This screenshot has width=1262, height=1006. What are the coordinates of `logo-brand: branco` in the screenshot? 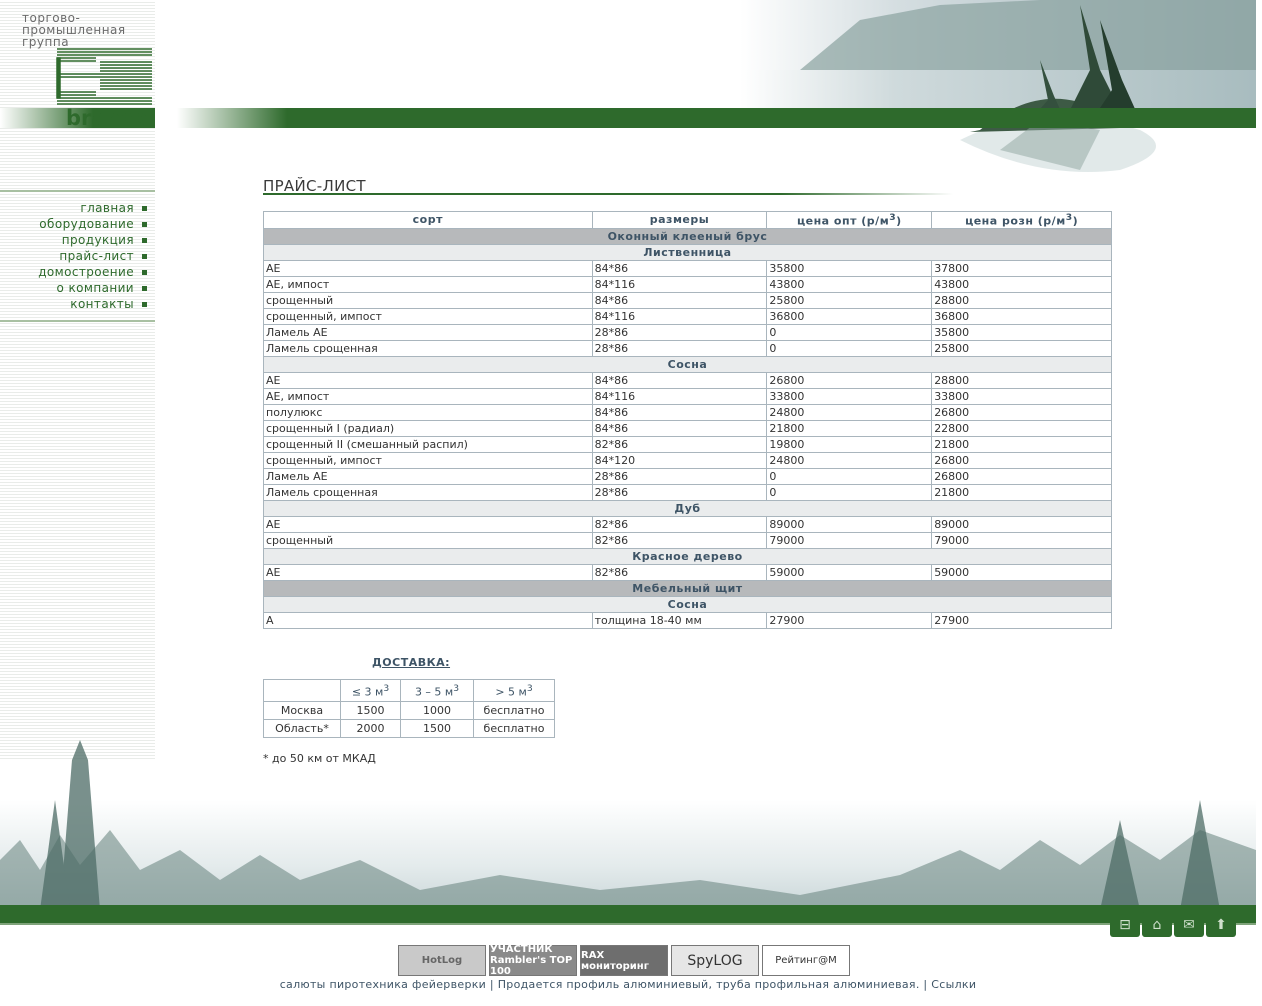 It's located at (106, 118).